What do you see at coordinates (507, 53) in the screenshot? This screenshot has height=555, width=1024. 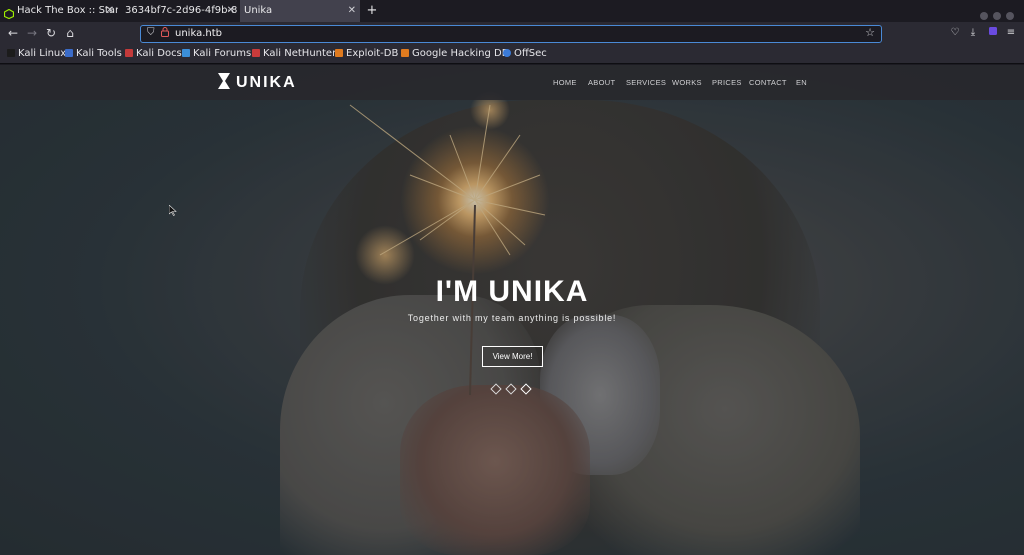 I see `offsec-icon` at bounding box center [507, 53].